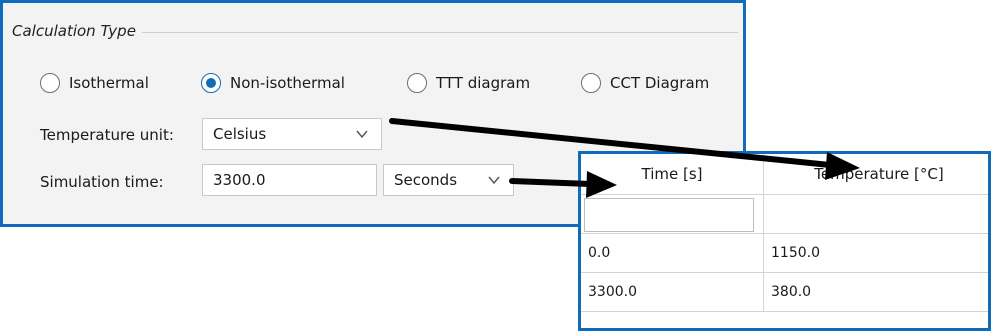 This screenshot has height=331, width=991. Describe the element at coordinates (591, 83) in the screenshot. I see `radio-cct-diagram-indicator` at that location.